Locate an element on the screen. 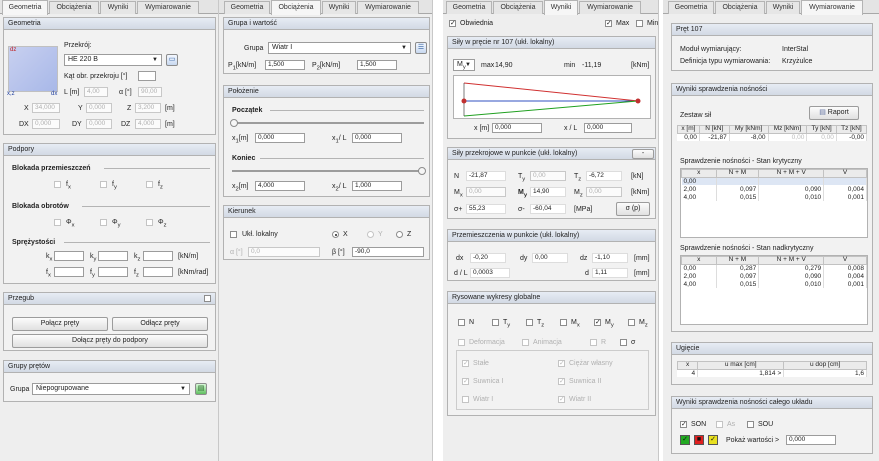 The height and width of the screenshot is (461, 879). min-checkbox is located at coordinates (639, 23).